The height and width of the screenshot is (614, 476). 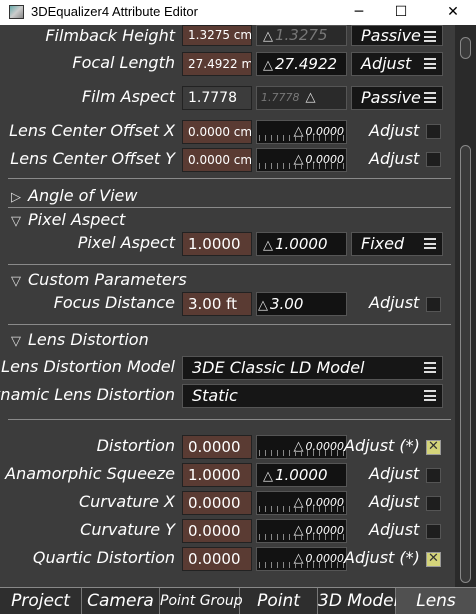 I want to click on filmback-height-mode: Passive, so click(x=397, y=35).